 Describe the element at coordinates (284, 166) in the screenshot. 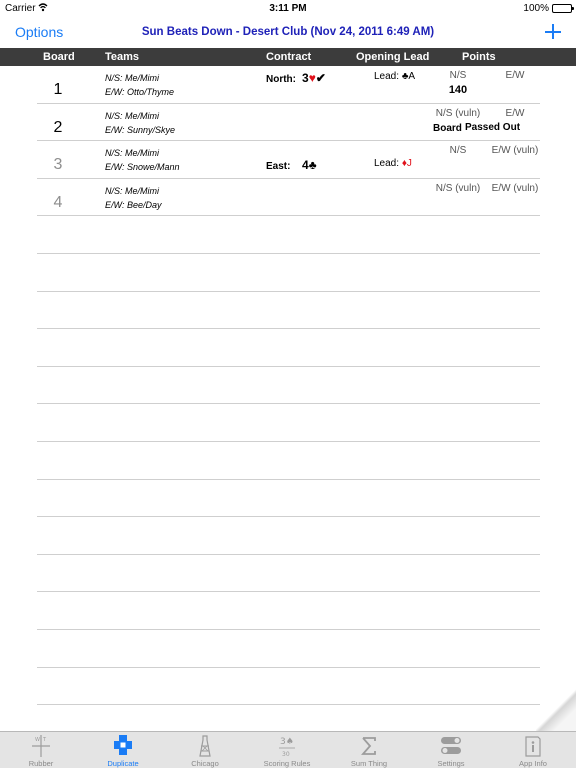

I see `declarer: East:` at that location.